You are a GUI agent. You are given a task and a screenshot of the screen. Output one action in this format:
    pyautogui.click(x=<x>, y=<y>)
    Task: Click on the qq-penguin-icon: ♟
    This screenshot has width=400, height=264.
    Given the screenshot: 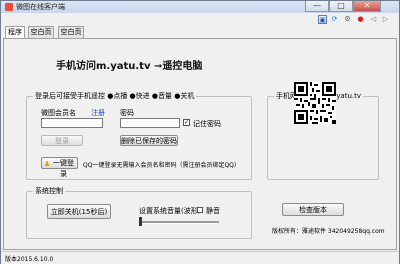 What is the action you would take?
    pyautogui.click(x=47, y=164)
    